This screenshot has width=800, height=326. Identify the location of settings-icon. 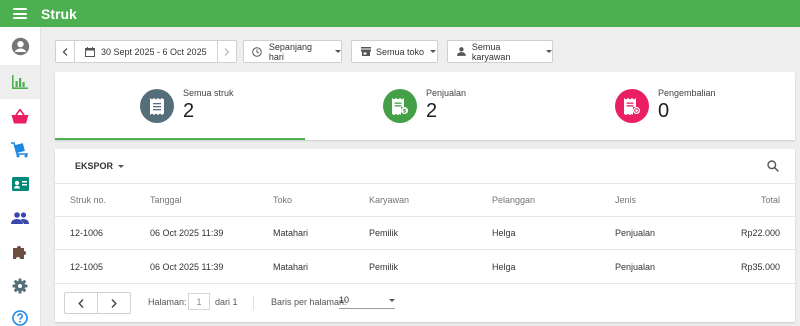
(20, 286).